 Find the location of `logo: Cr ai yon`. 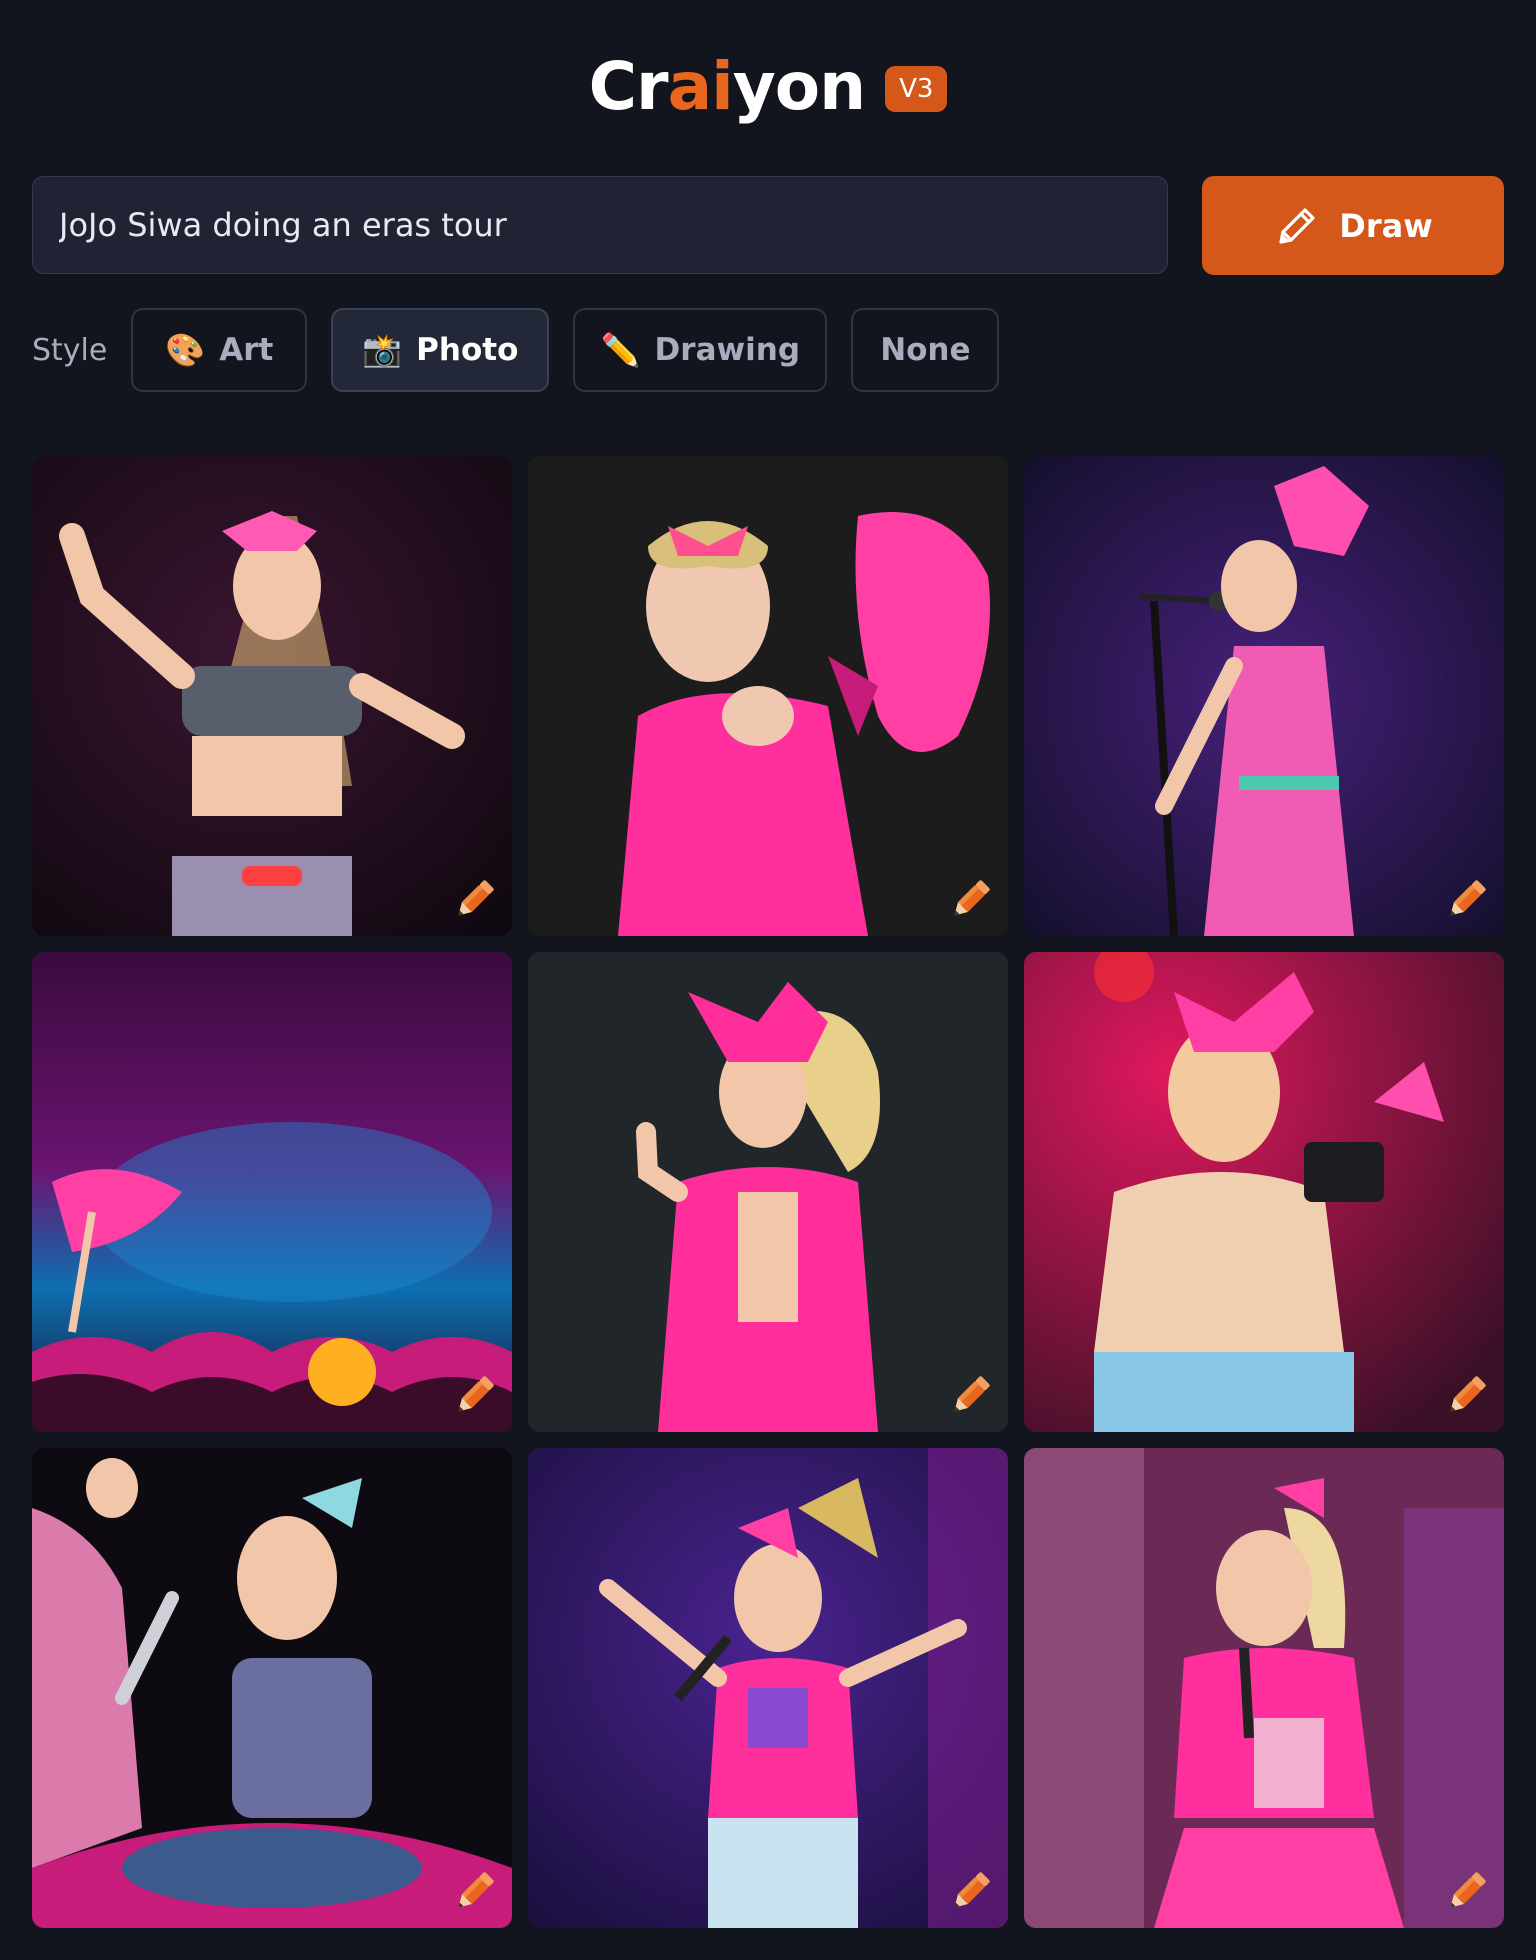

logo: Cr ai yon is located at coordinates (727, 86).